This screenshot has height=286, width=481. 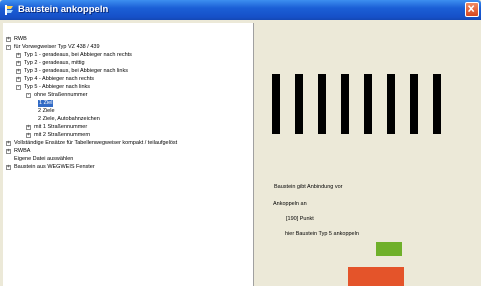 I want to click on tree-item-label: RWB, so click(x=20, y=39).